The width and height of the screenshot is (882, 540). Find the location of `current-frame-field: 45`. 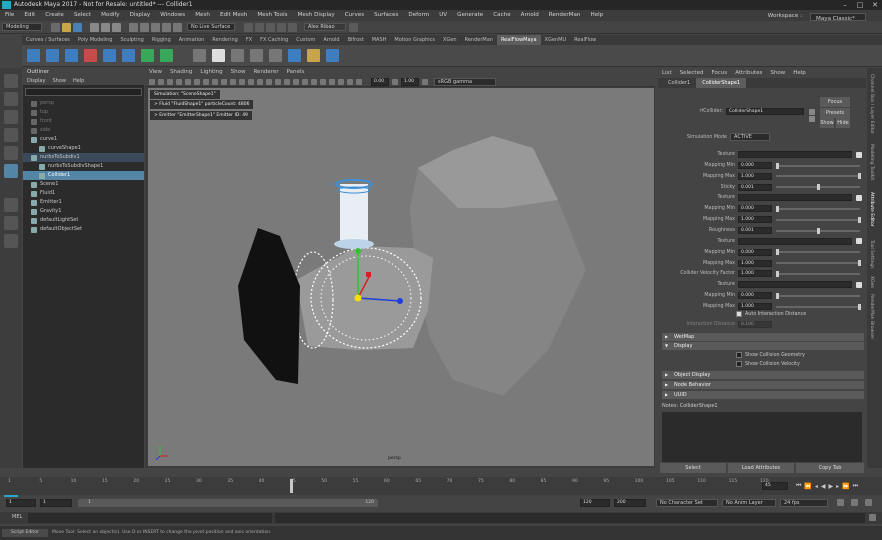

current-frame-field: 45 is located at coordinates (775, 486).